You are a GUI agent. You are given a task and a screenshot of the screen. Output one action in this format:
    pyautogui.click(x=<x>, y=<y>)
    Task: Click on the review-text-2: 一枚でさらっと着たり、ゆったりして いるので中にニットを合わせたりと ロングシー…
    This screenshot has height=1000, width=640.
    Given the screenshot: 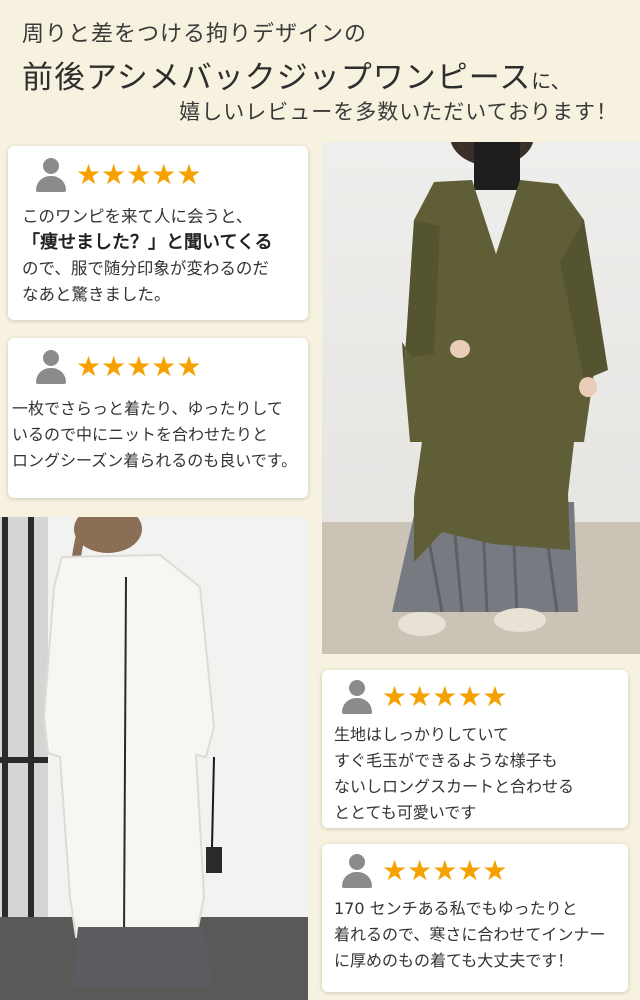 What is the action you would take?
    pyautogui.click(x=154, y=435)
    